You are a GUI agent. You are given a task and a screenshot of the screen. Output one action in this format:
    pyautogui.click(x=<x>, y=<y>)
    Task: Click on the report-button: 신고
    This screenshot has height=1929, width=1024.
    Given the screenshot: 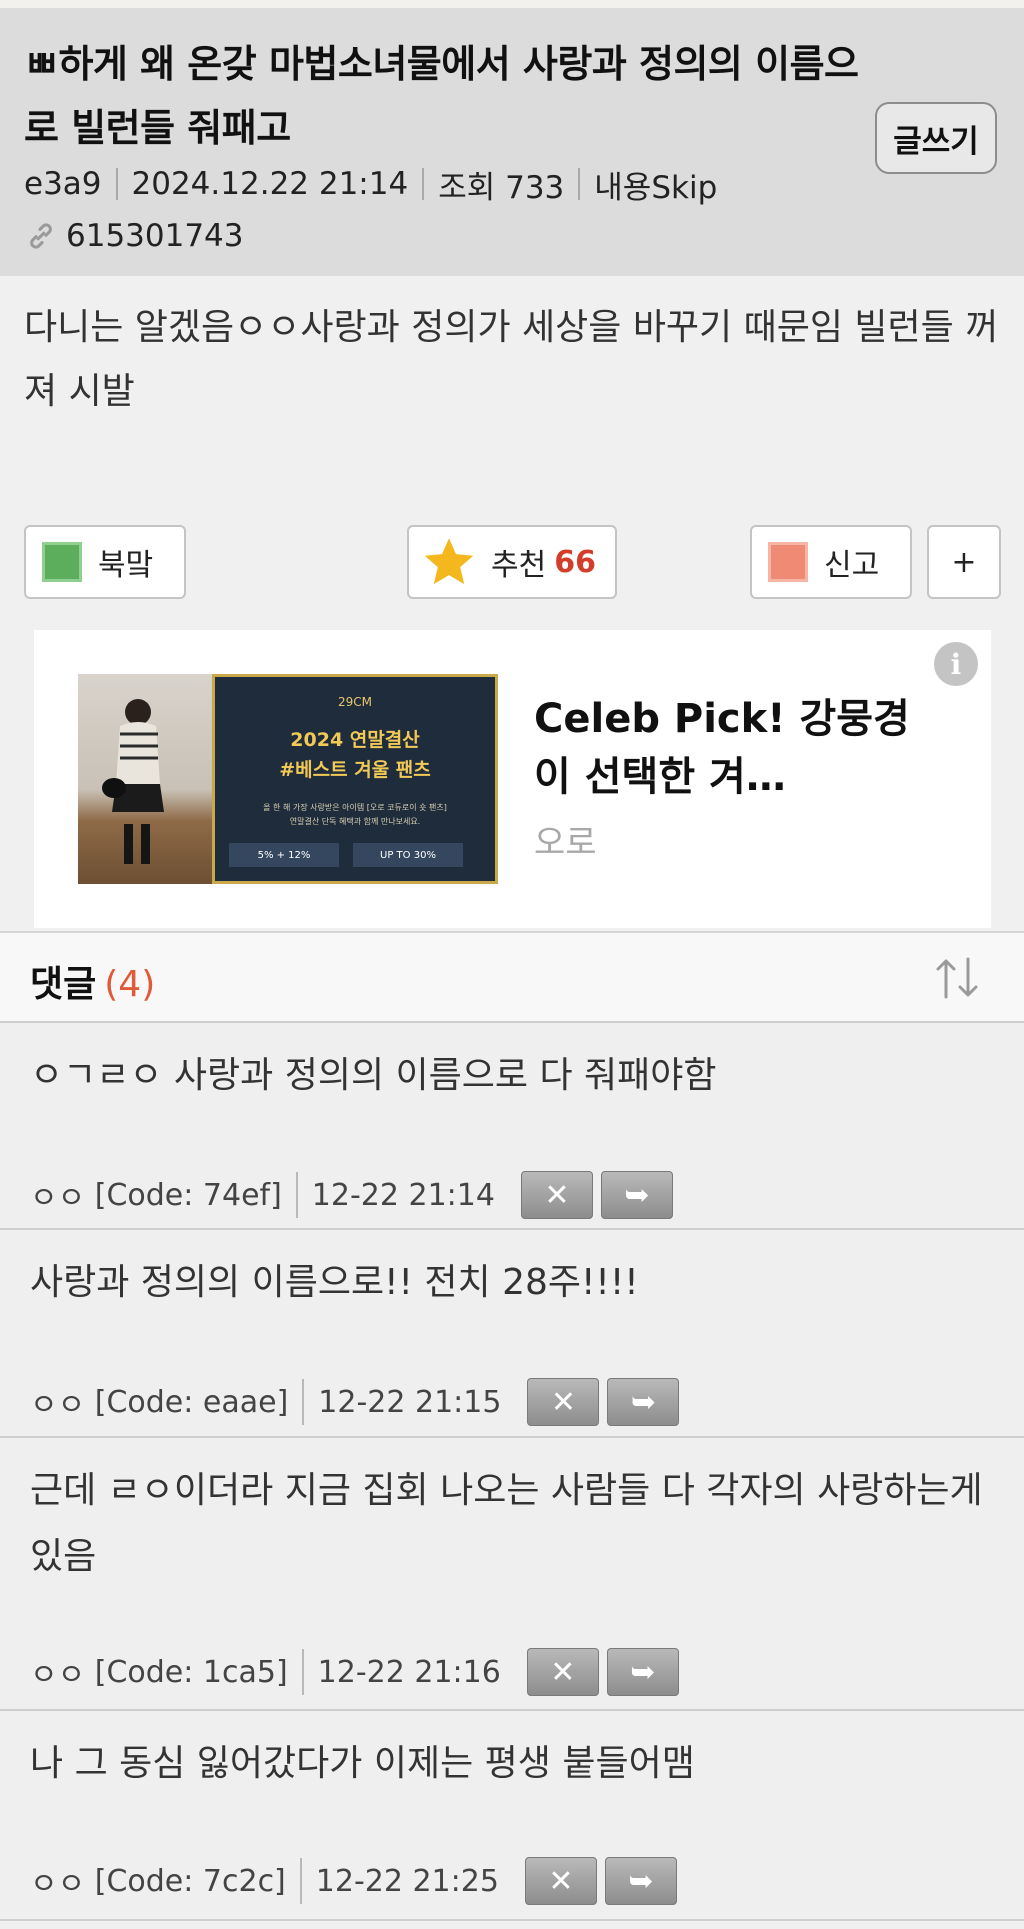 What is the action you would take?
    pyautogui.click(x=831, y=562)
    